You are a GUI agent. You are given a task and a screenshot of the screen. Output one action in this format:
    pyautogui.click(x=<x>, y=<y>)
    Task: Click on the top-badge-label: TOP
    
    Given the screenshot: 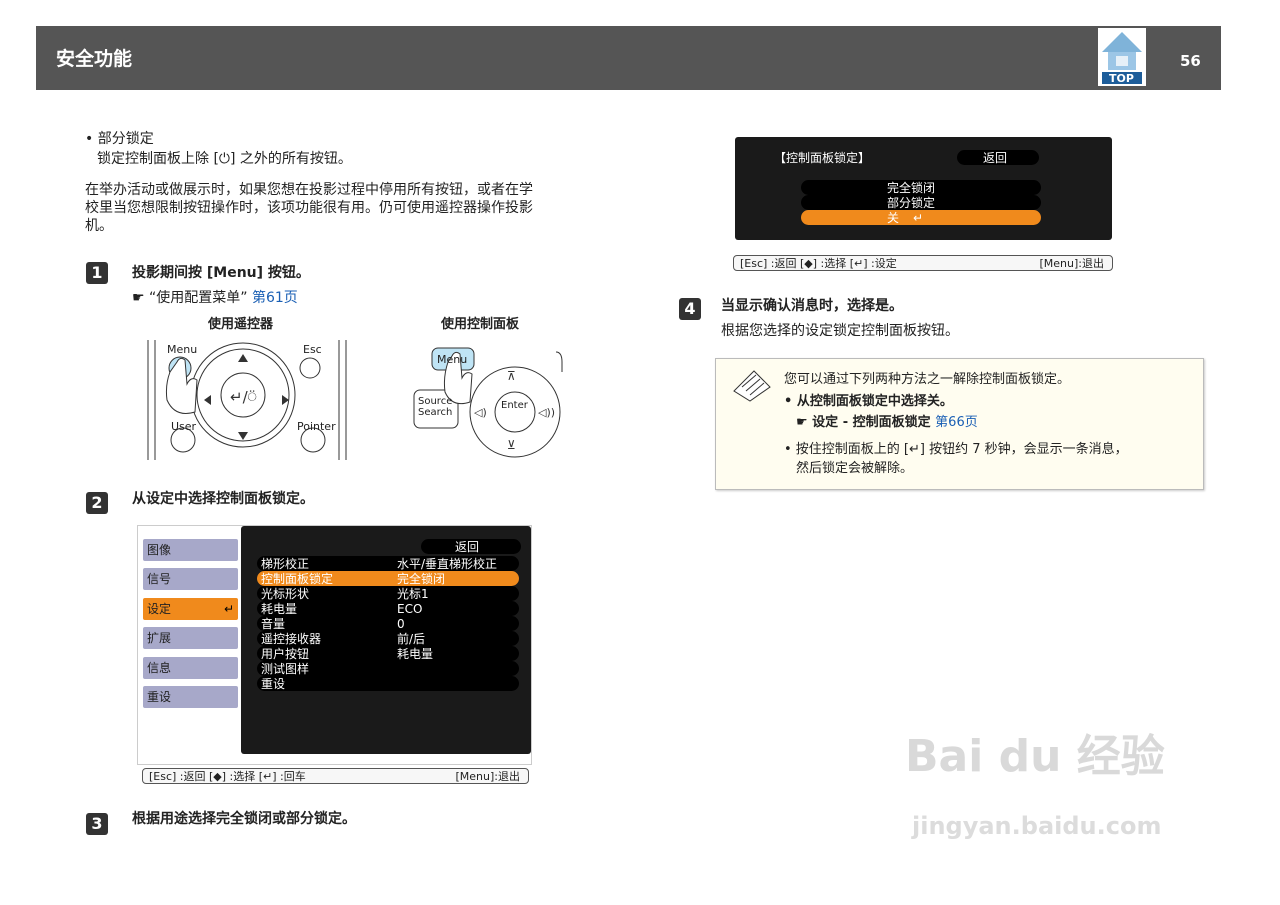 What is the action you would take?
    pyautogui.click(x=1121, y=78)
    